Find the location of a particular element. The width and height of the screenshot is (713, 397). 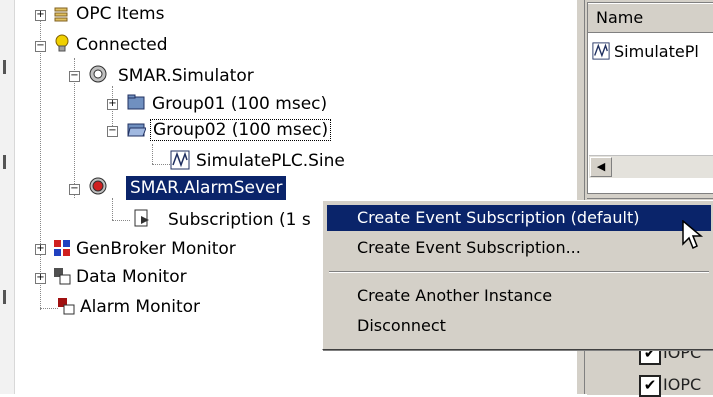

menu-item-create-another-instance: Create Another Instance is located at coordinates (519, 296).